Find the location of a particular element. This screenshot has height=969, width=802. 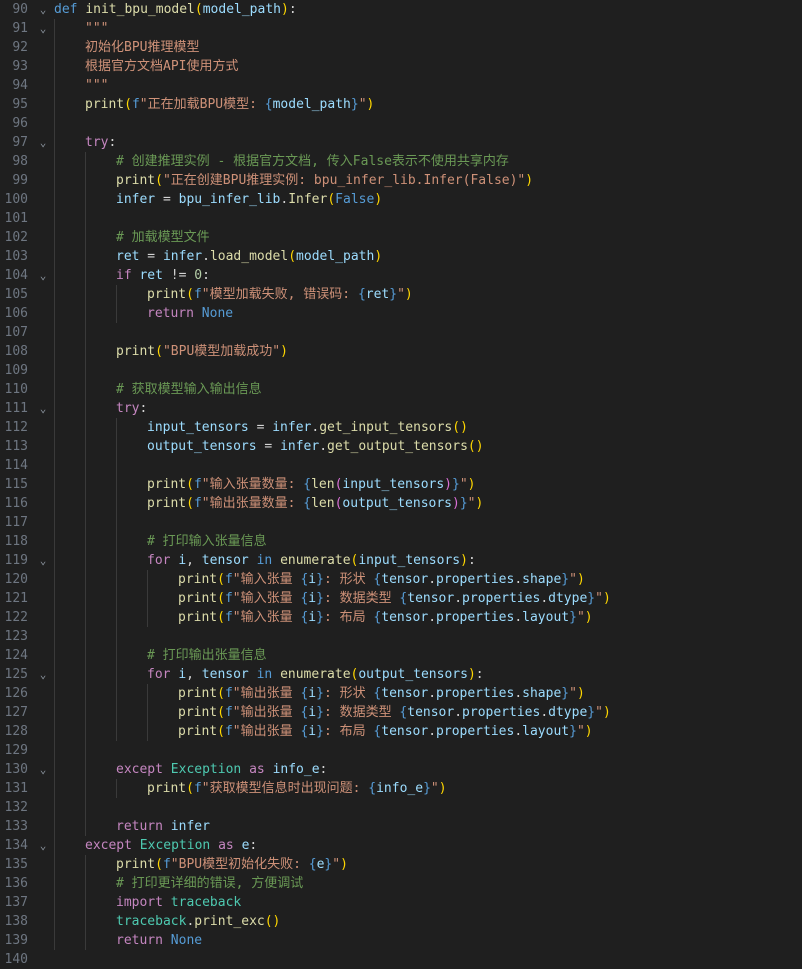

code-token: ) is located at coordinates (479, 503).